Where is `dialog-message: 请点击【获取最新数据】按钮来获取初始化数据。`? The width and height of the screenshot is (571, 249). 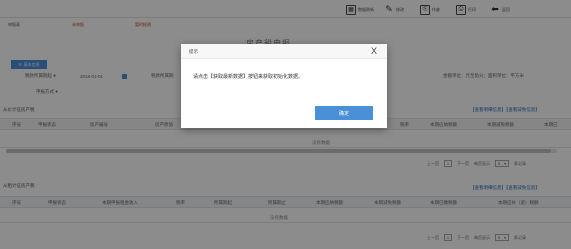 dialog-message: 请点击【获取最新数据】按钮来获取初始化数据。 is located at coordinates (248, 77).